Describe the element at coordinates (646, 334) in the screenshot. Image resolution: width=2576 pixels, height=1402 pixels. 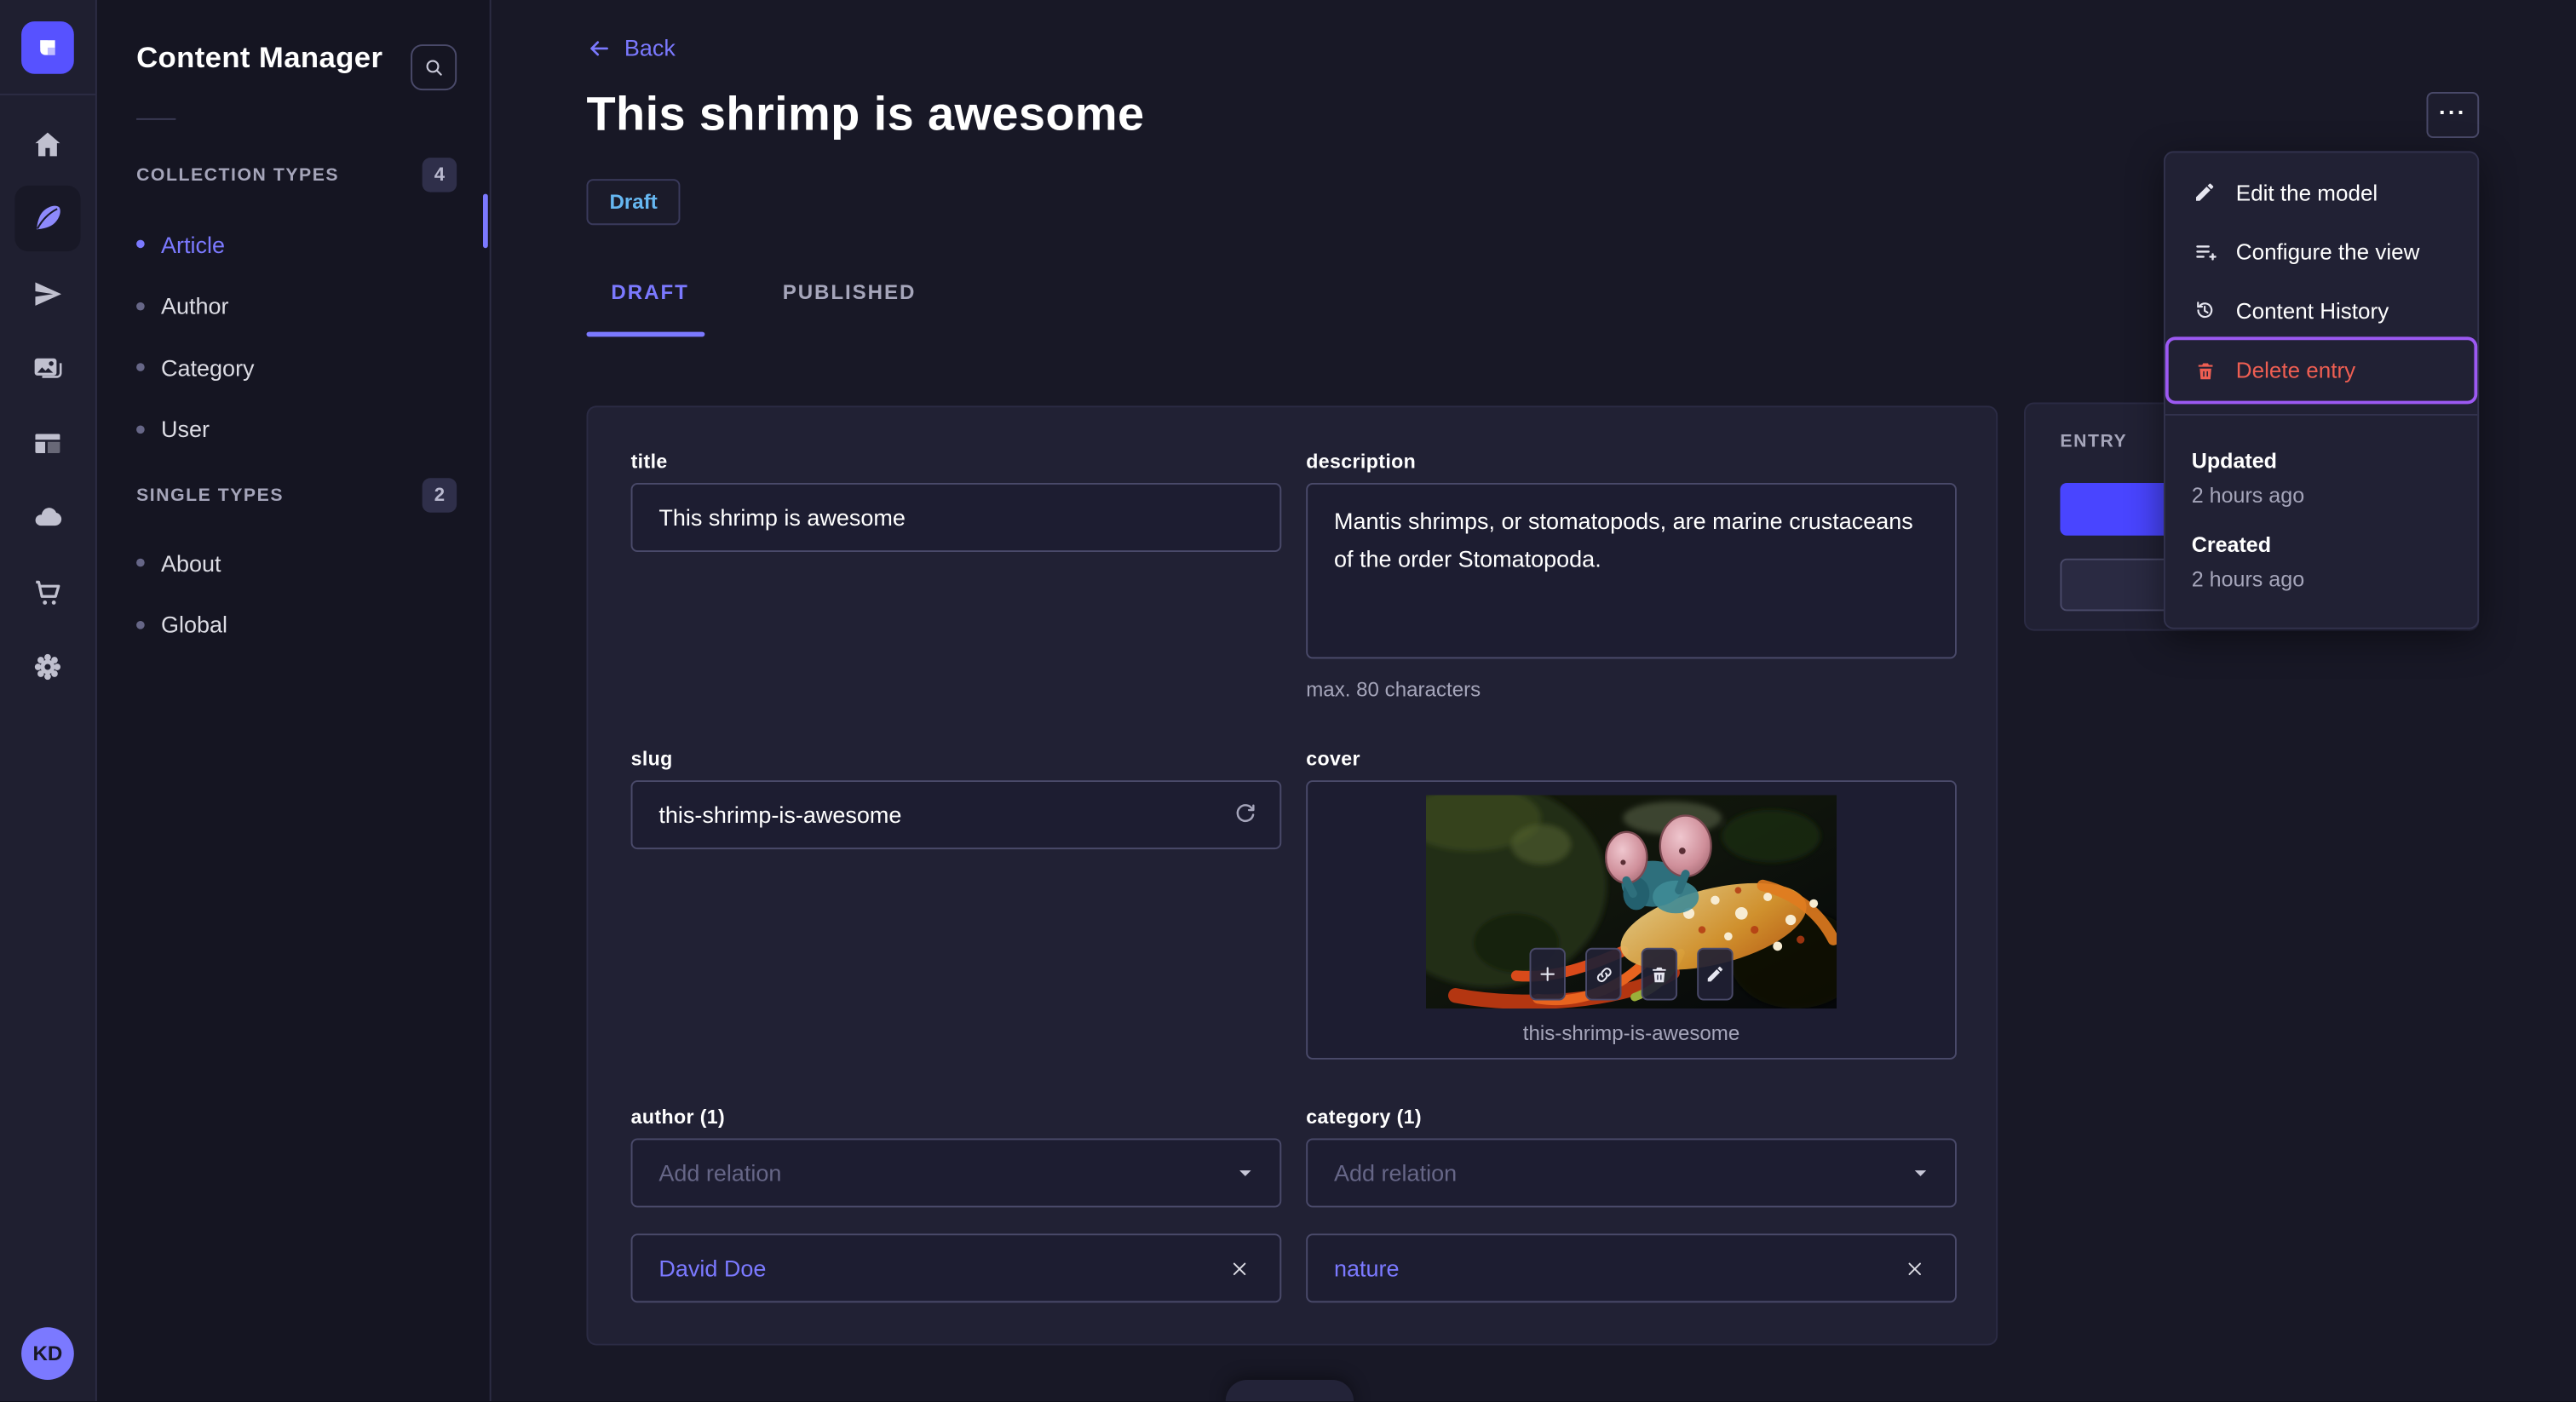
I see `active-tab-underline` at that location.